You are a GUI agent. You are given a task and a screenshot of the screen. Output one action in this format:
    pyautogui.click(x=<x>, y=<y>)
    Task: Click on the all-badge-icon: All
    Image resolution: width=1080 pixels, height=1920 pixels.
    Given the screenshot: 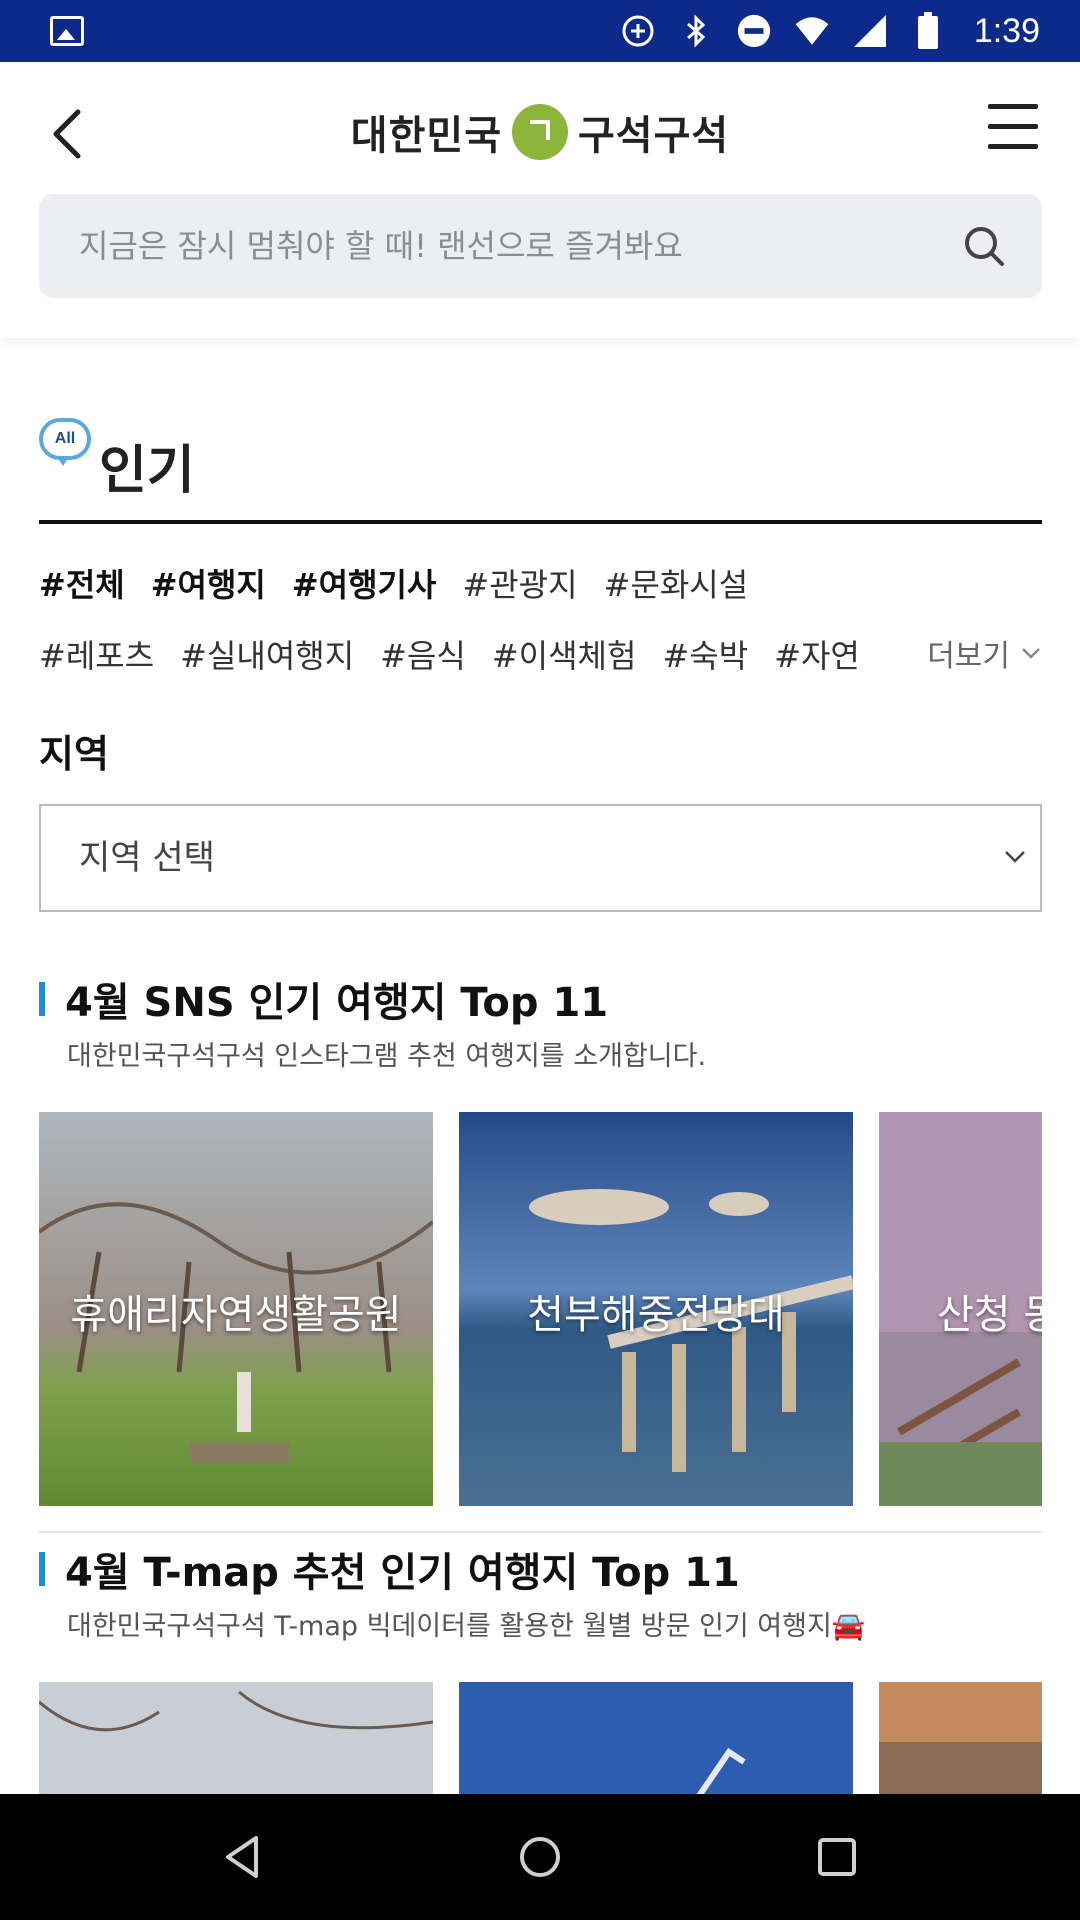 What is the action you would take?
    pyautogui.click(x=65, y=442)
    